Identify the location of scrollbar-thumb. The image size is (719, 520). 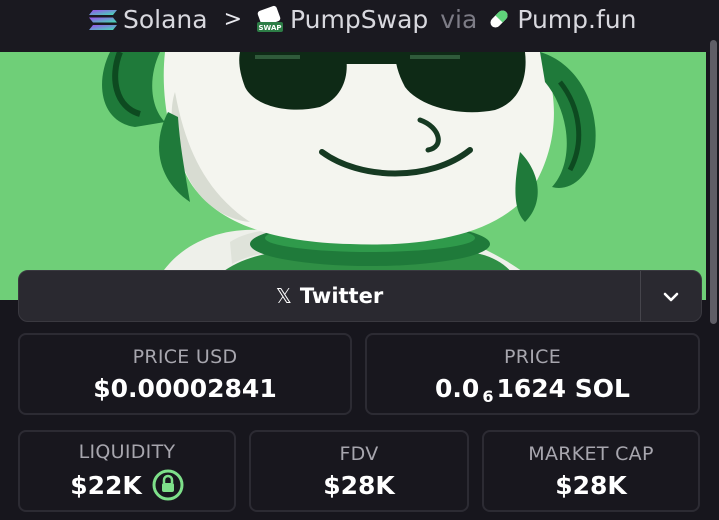
(713, 182).